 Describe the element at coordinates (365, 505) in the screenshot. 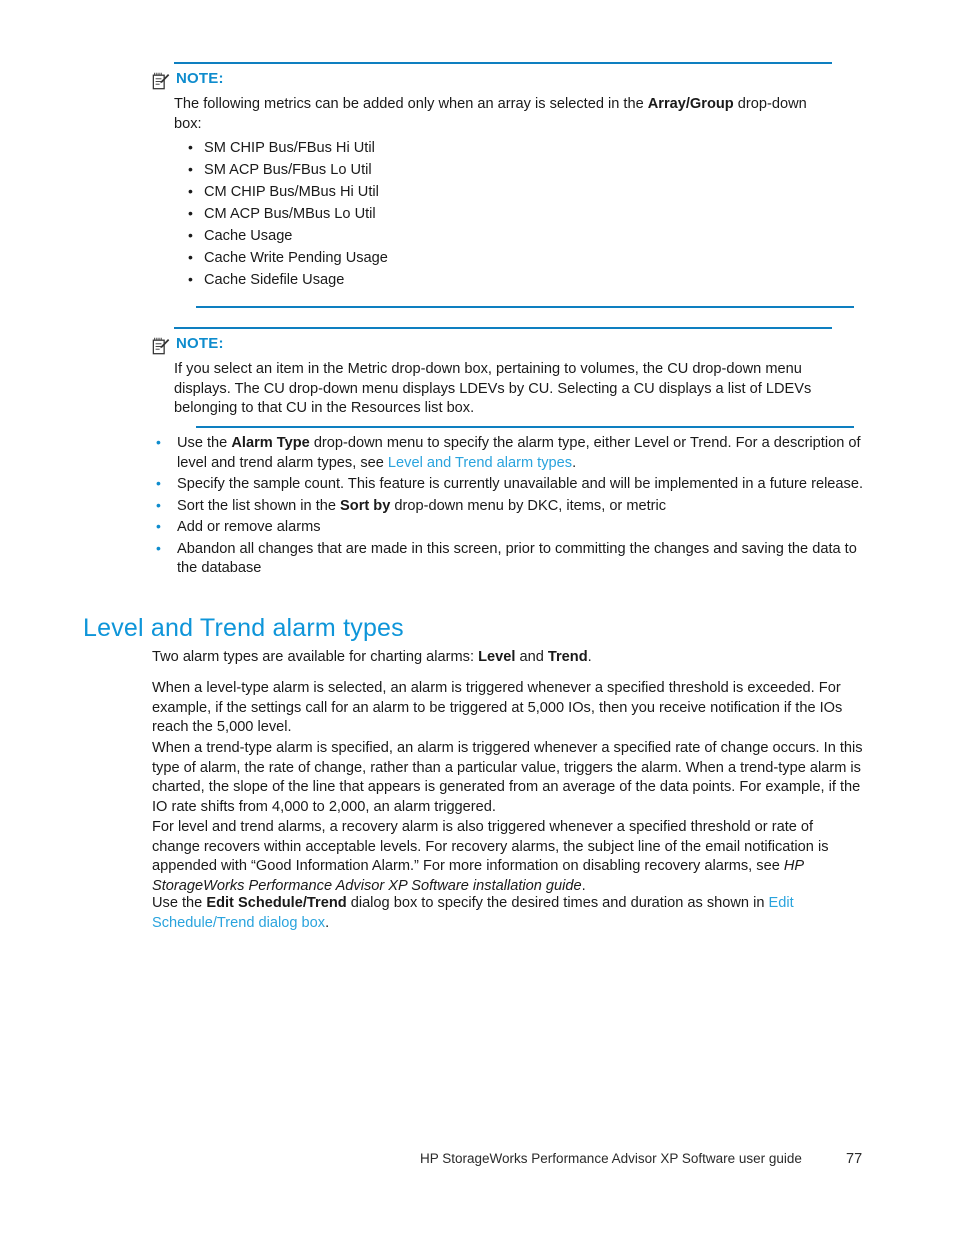

I see `bullet-bold: Sort by` at that location.